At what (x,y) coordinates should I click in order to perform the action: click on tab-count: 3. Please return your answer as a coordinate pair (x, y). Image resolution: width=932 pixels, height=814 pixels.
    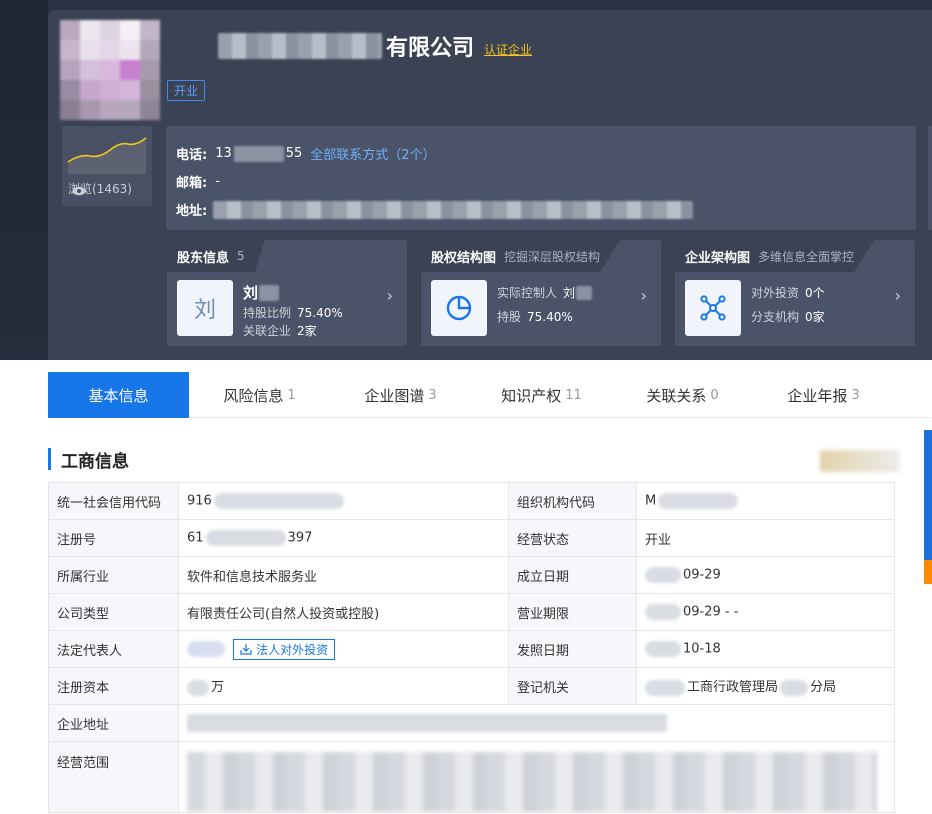
    Looking at the image, I should click on (855, 395).